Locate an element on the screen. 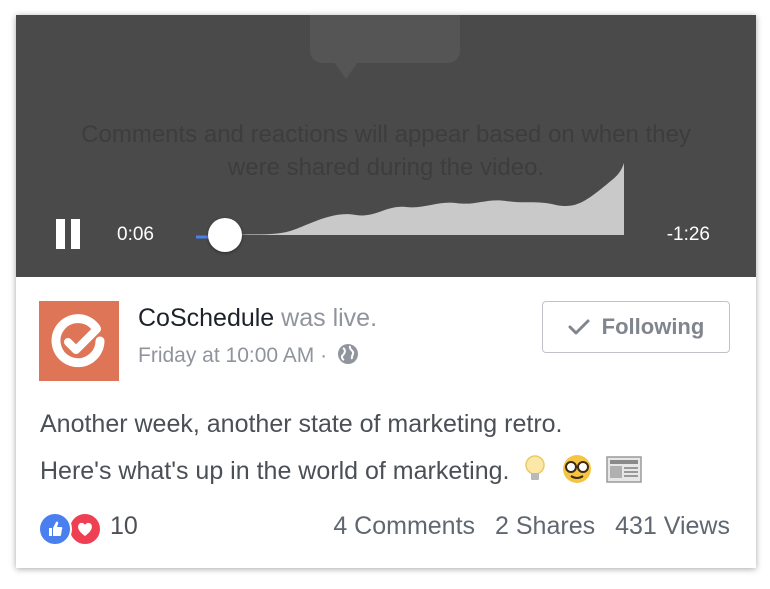 This screenshot has width=770, height=589. checkmark-icon is located at coordinates (579, 327).